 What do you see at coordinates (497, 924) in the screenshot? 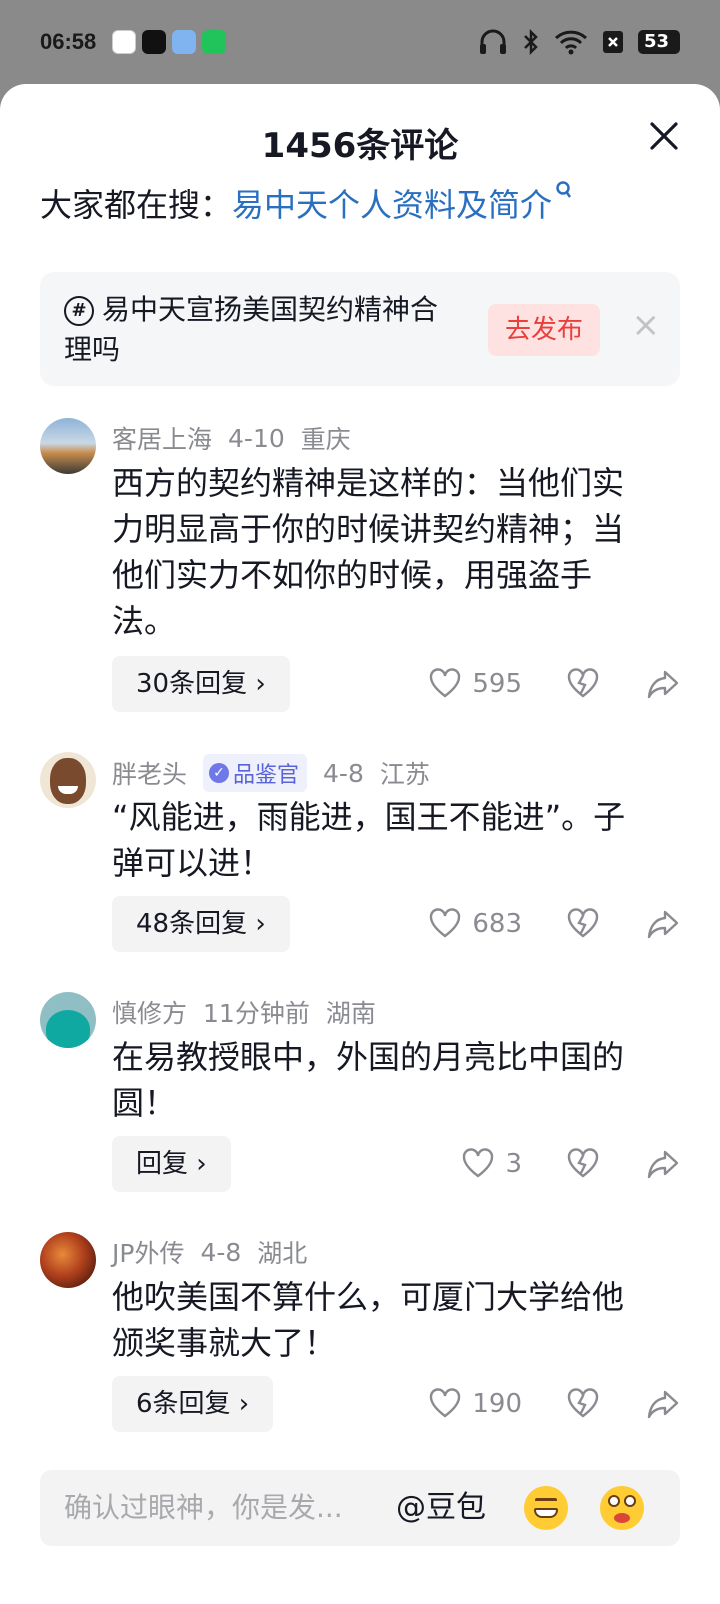
I see `like-count: 683` at bounding box center [497, 924].